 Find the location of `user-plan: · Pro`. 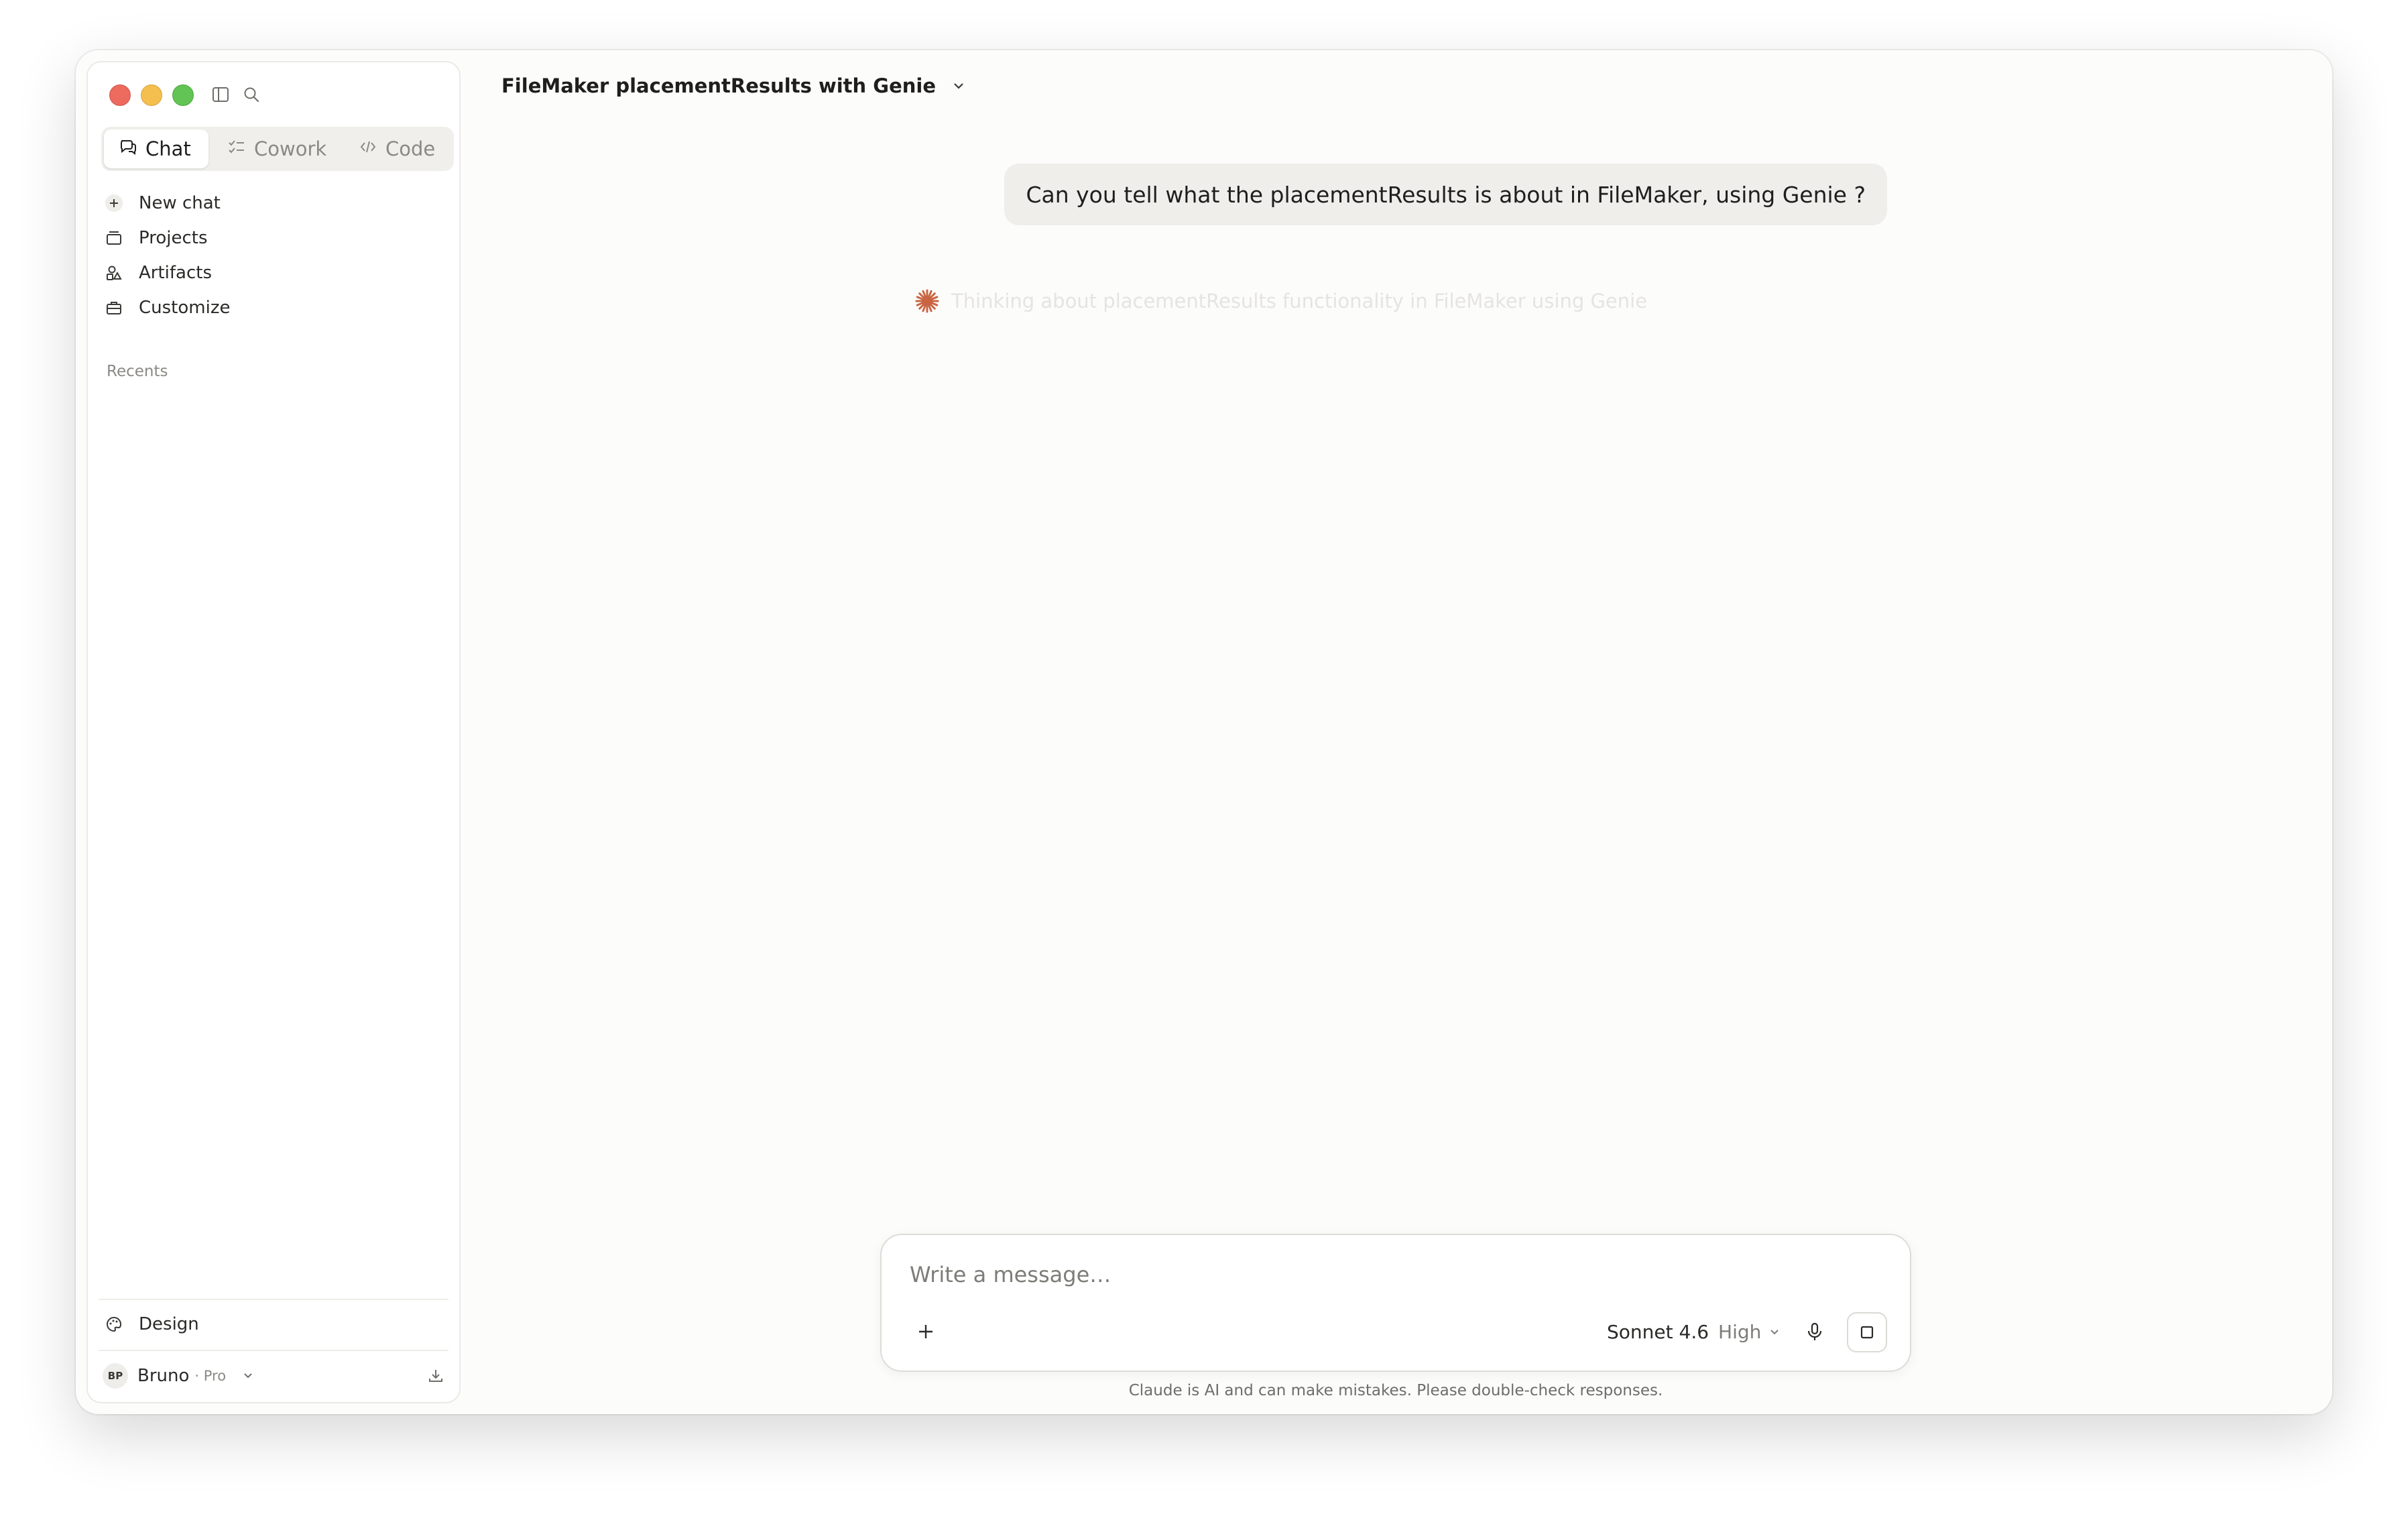

user-plan: · Pro is located at coordinates (210, 1376).